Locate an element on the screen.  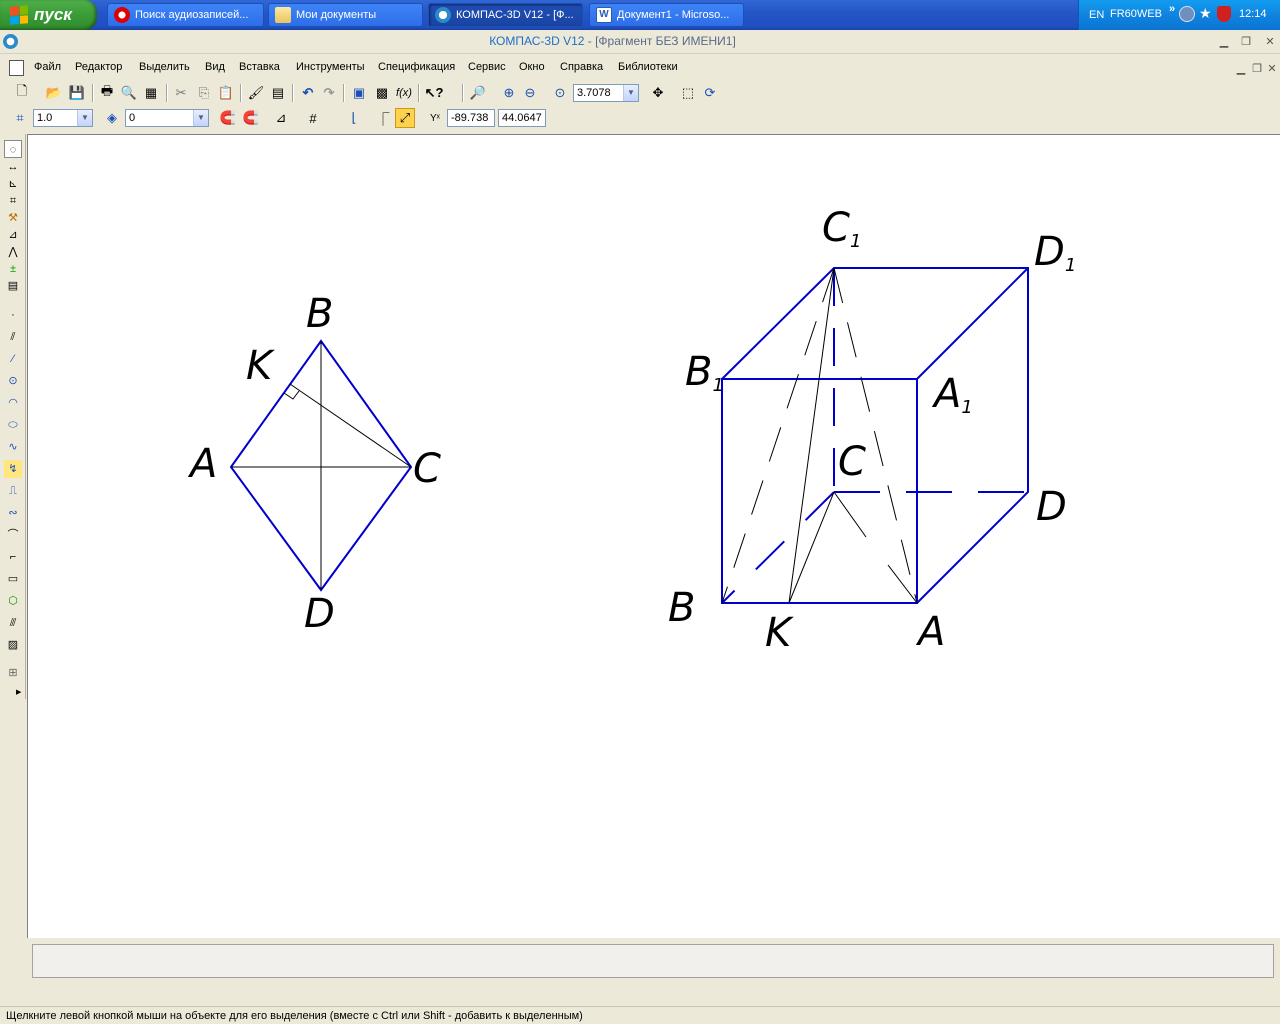
minimize-button: ▁ is located at coordinates (1224, 42).